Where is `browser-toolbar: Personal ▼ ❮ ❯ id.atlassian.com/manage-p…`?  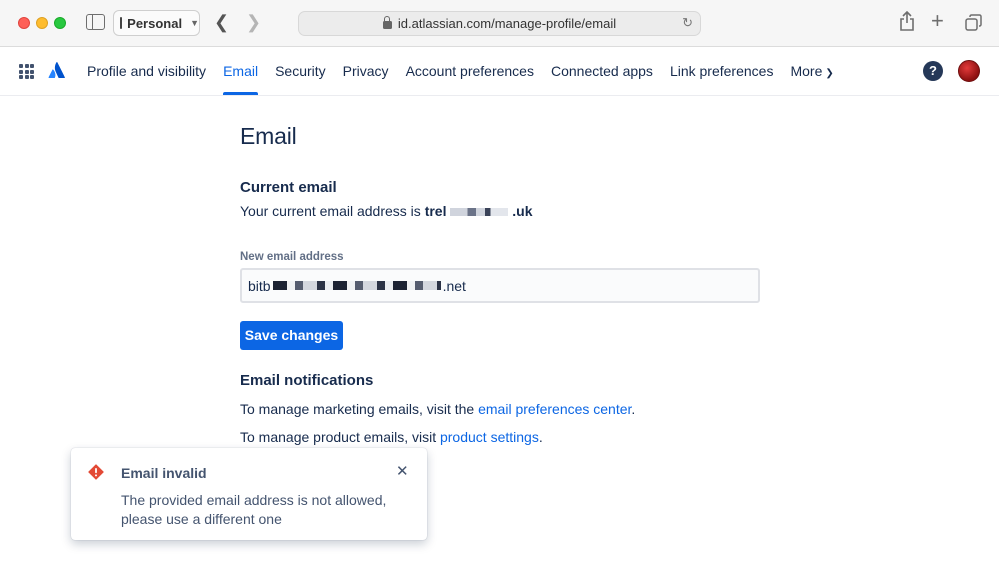
browser-toolbar: Personal ▼ ❮ ❯ id.atlassian.com/manage-p… is located at coordinates (499, 23).